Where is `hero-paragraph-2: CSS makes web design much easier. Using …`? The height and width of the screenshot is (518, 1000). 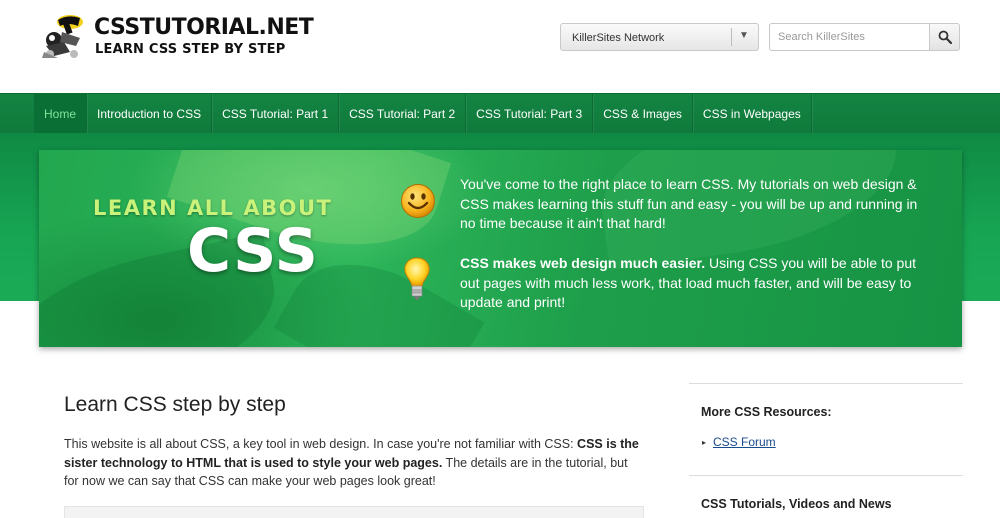 hero-paragraph-2: CSS makes web design much easier. Using … is located at coordinates (695, 283).